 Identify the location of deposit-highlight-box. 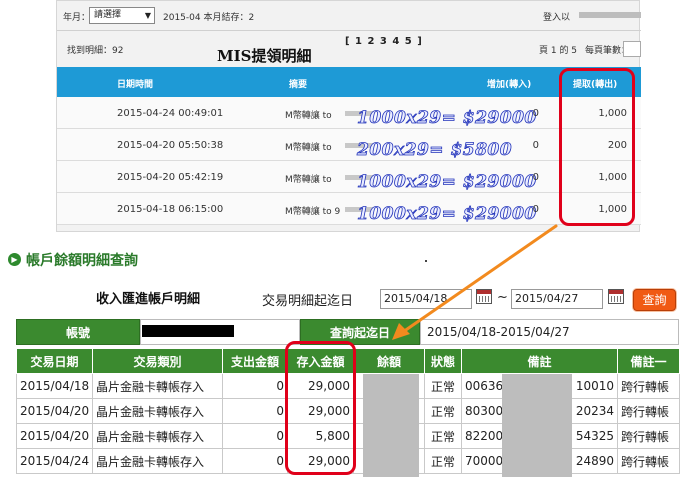
(320, 408).